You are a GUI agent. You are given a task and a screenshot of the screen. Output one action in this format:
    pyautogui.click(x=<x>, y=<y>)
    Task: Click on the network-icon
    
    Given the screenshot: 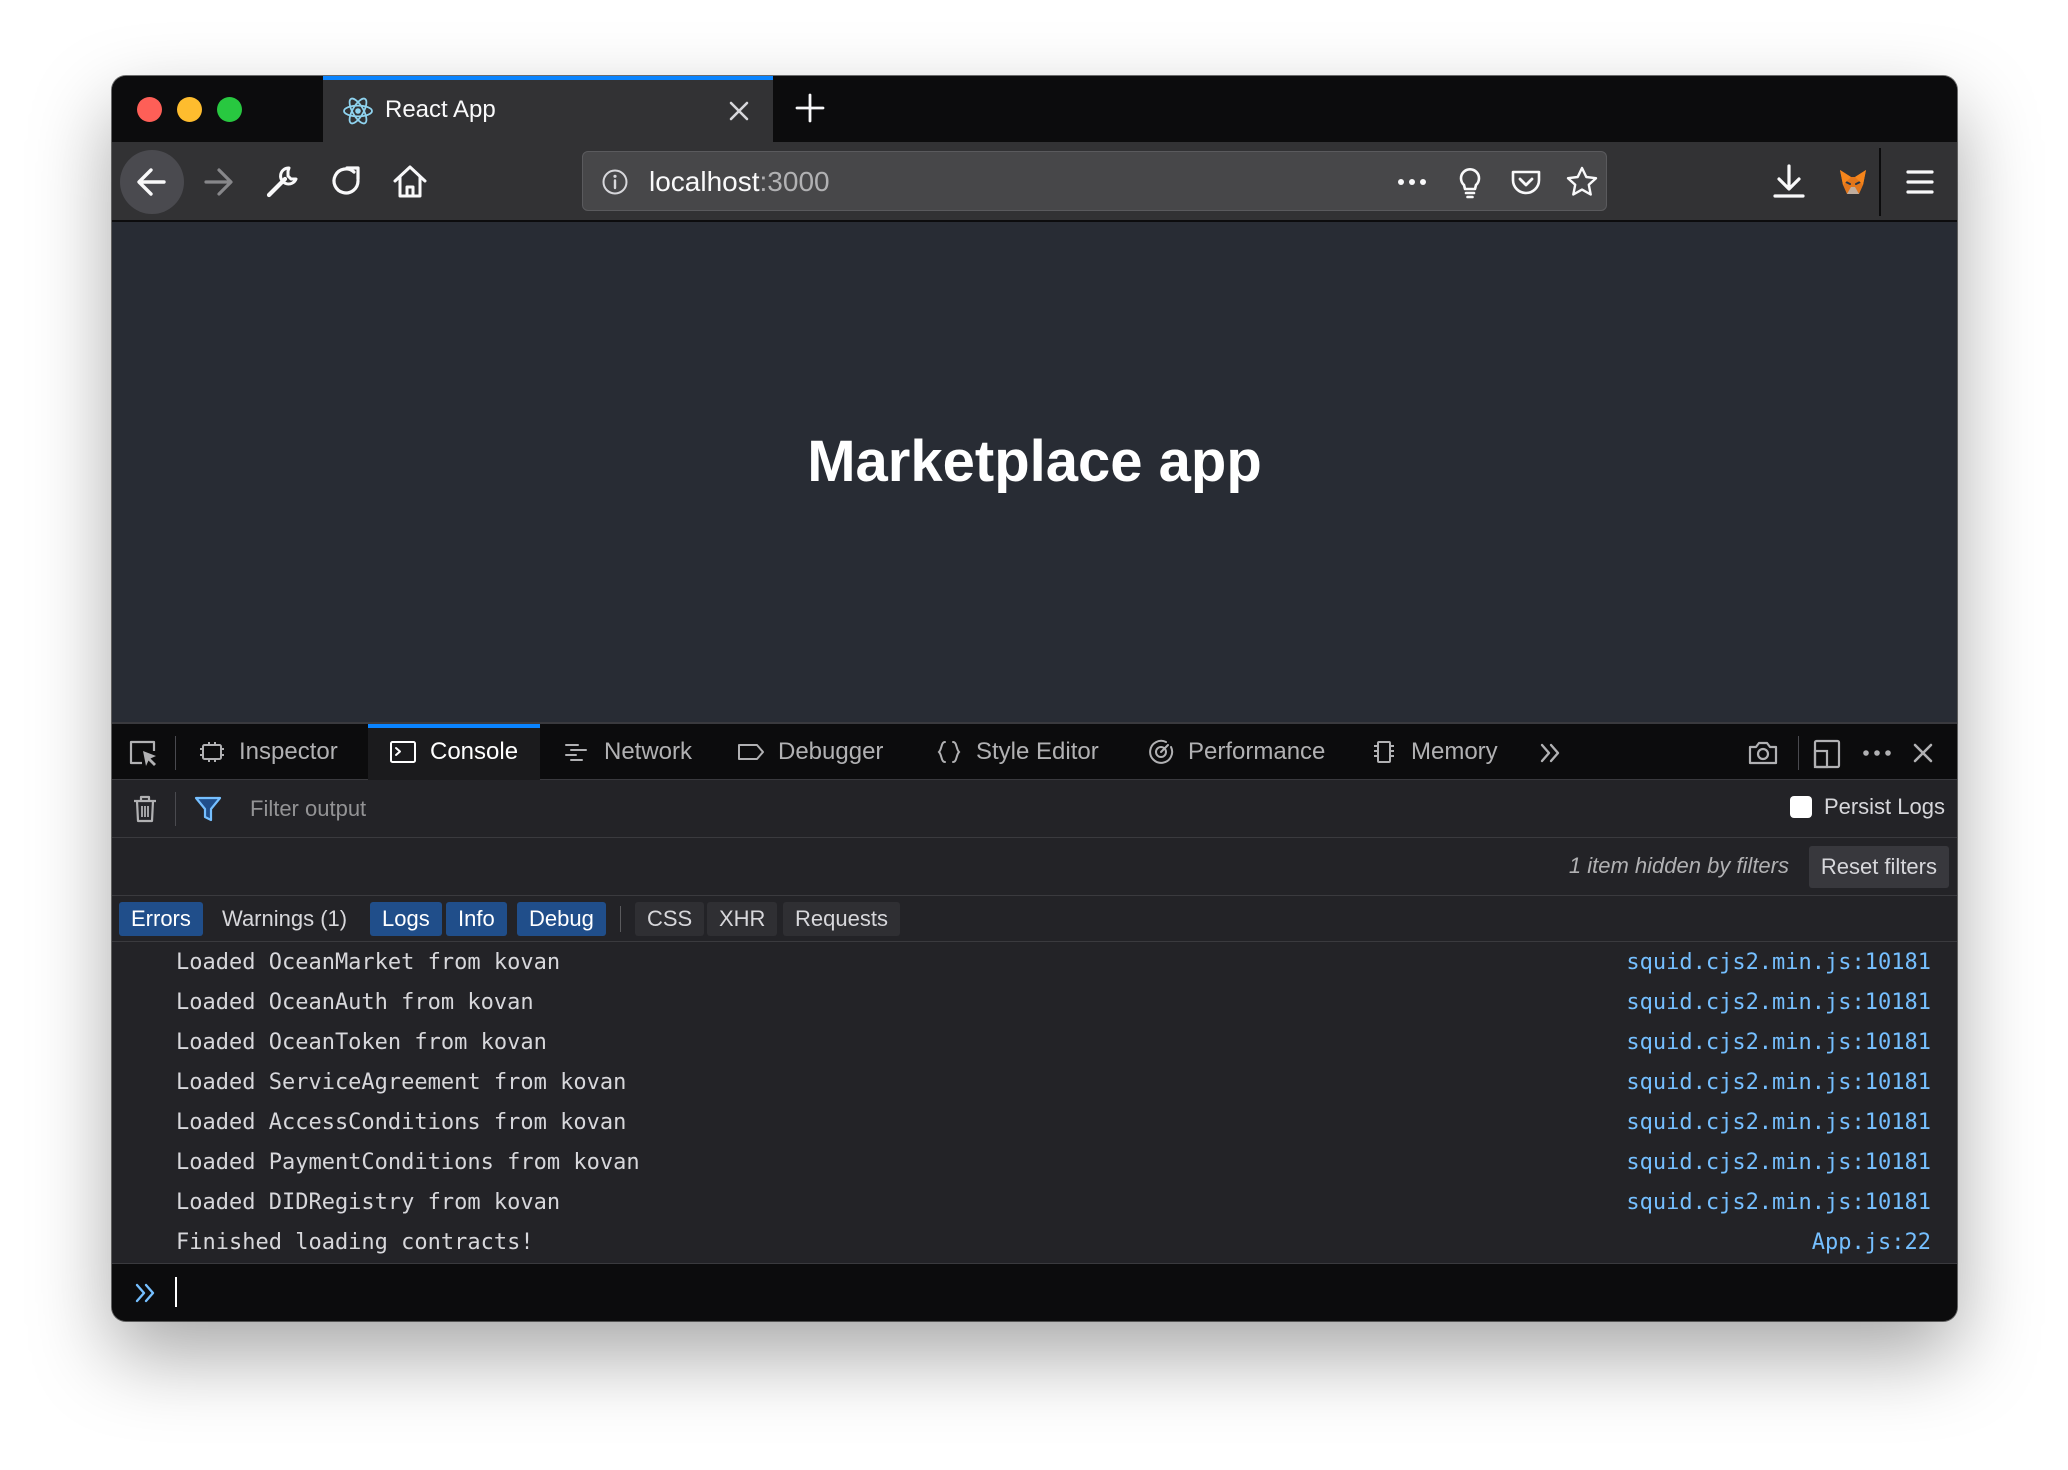 What is the action you would take?
    pyautogui.click(x=576, y=752)
    